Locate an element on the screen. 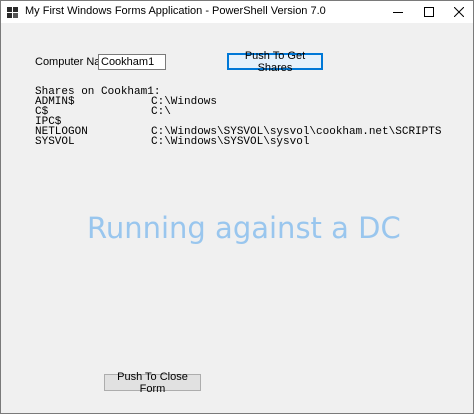 This screenshot has width=474, height=414. maximize-icon is located at coordinates (429, 12).